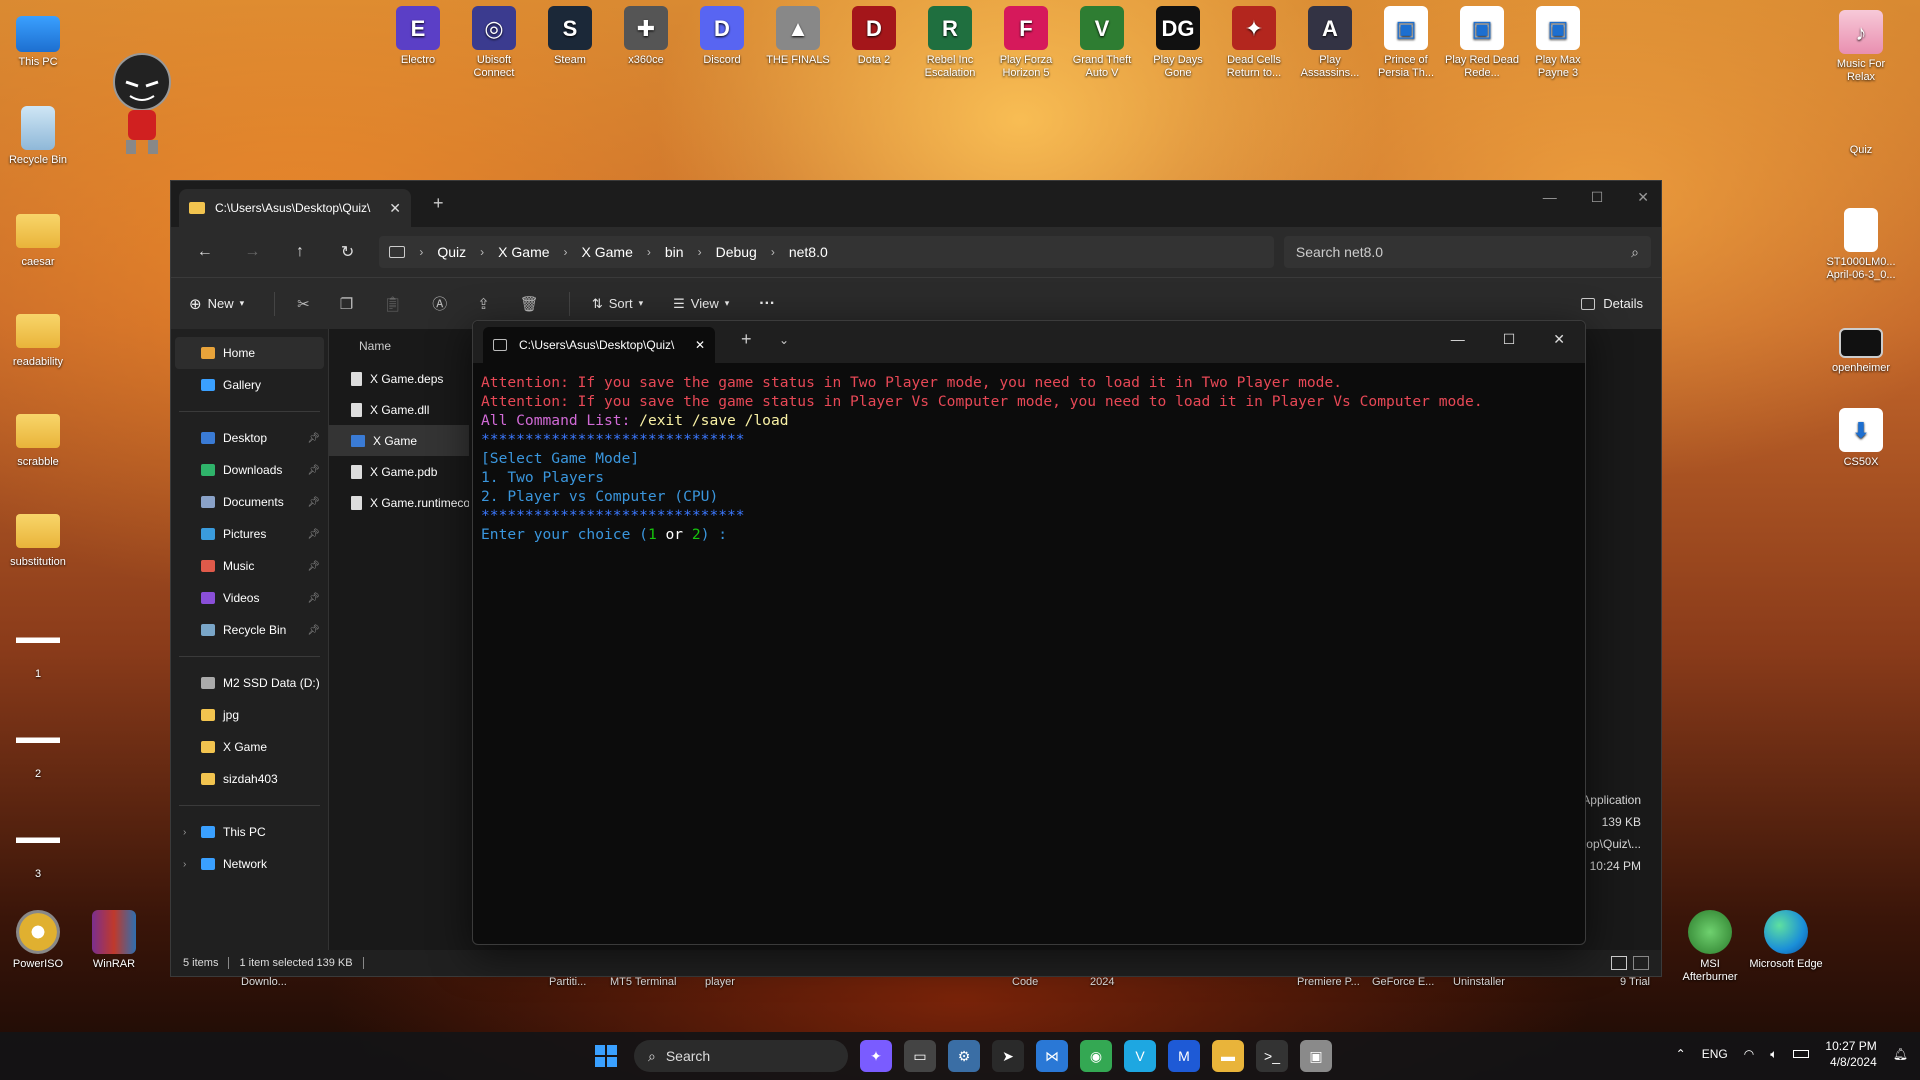 The width and height of the screenshot is (1920, 1080). What do you see at coordinates (1102, 43) in the screenshot?
I see `desktop-icon: V Grand Theft Auto V` at bounding box center [1102, 43].